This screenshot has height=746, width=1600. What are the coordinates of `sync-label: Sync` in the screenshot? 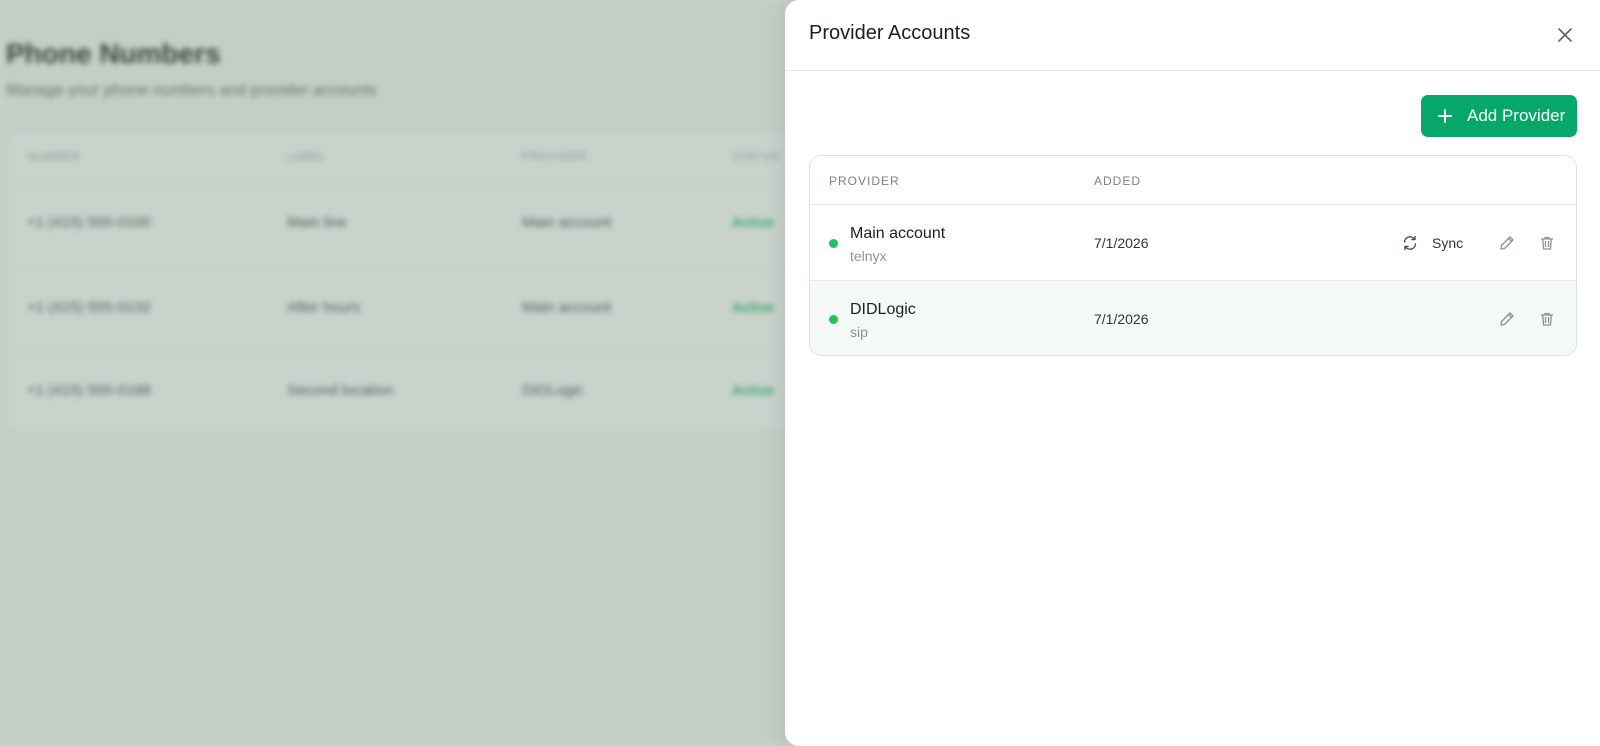 It's located at (1448, 243).